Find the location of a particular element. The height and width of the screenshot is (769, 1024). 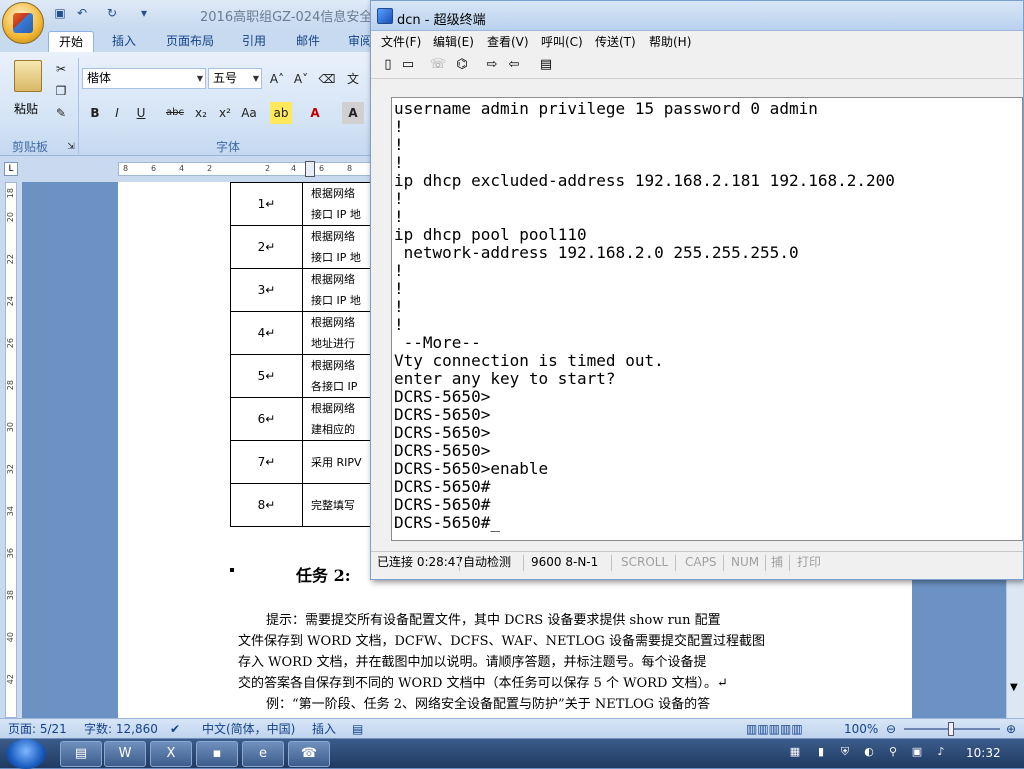

row-number: 3↵ is located at coordinates (266, 290).